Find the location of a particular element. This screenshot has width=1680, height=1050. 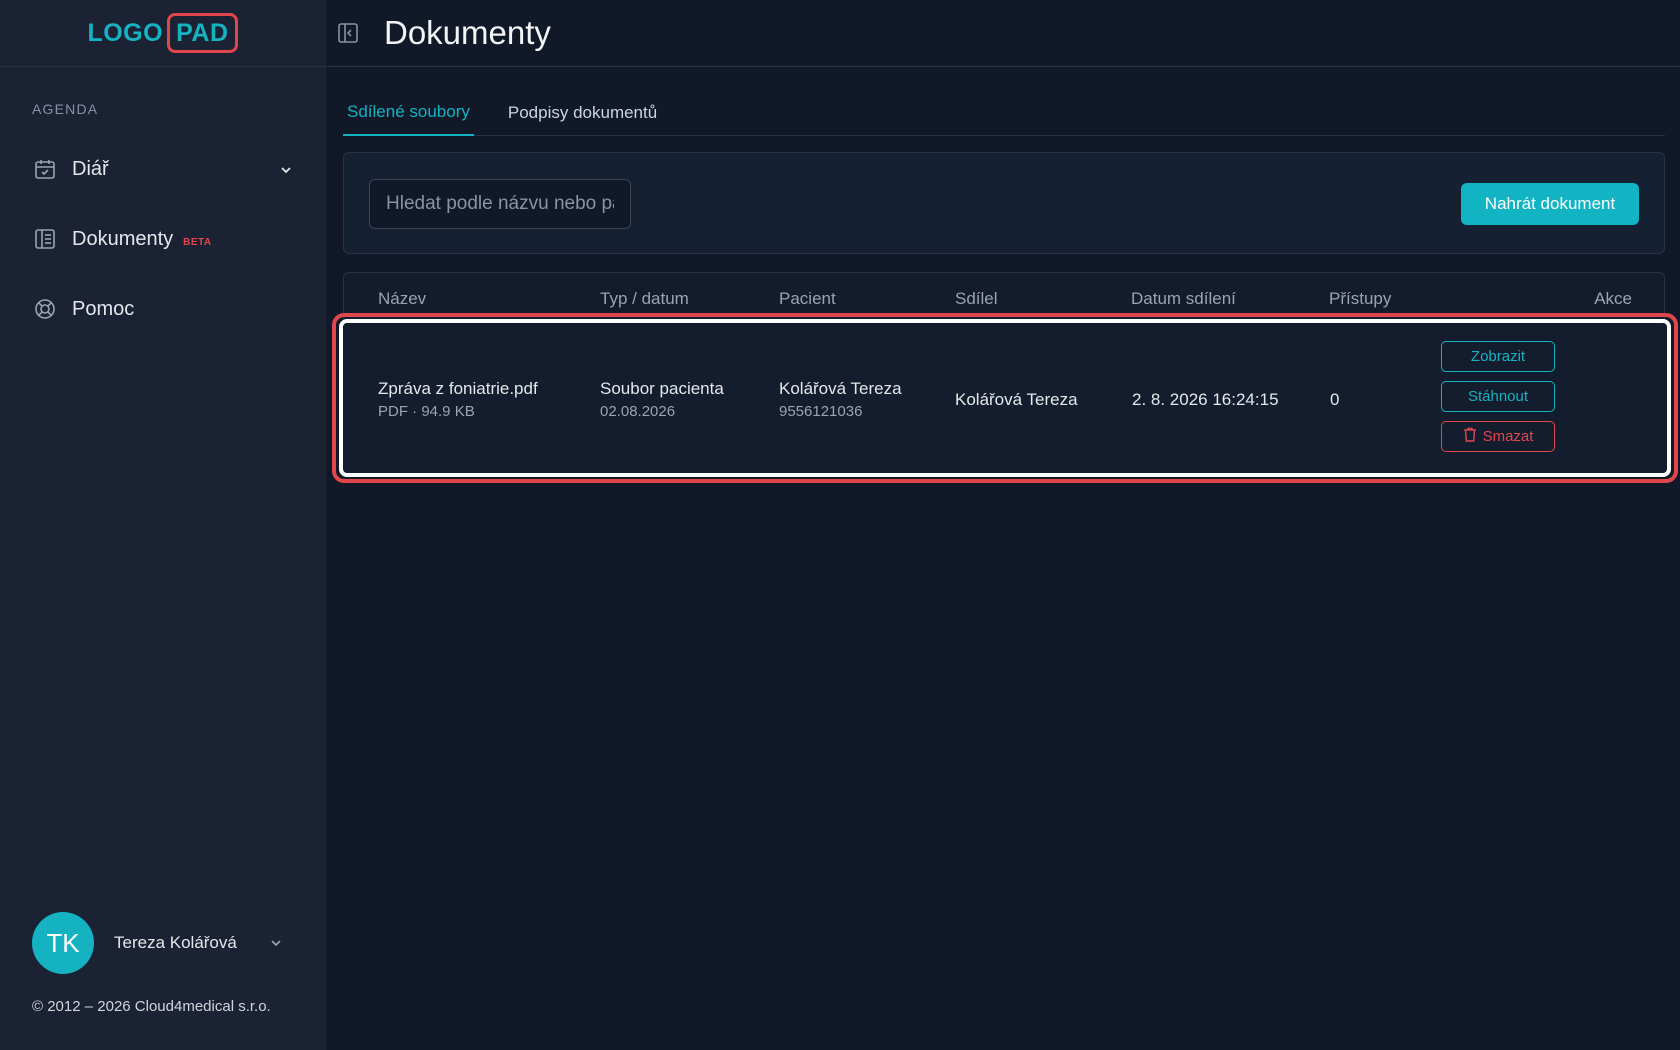

column-header-name: Název is located at coordinates (402, 298).